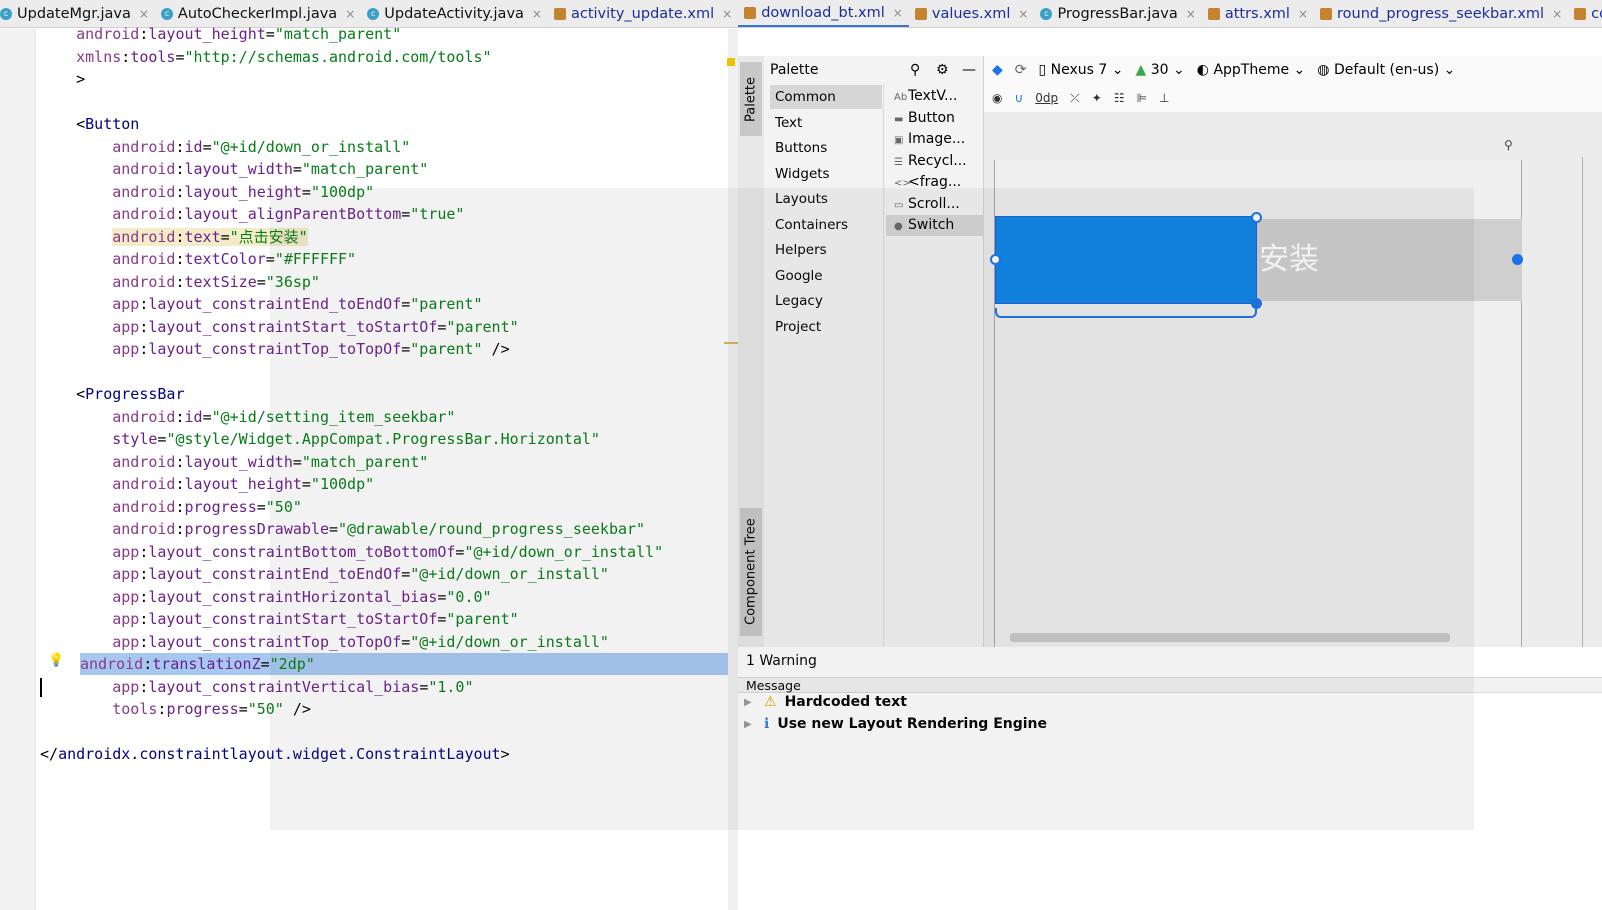 Image resolution: width=1602 pixels, height=910 pixels. What do you see at coordinates (825, 702) in the screenshot?
I see `issue-item: ▶ ⚠ Hardcoded text` at bounding box center [825, 702].